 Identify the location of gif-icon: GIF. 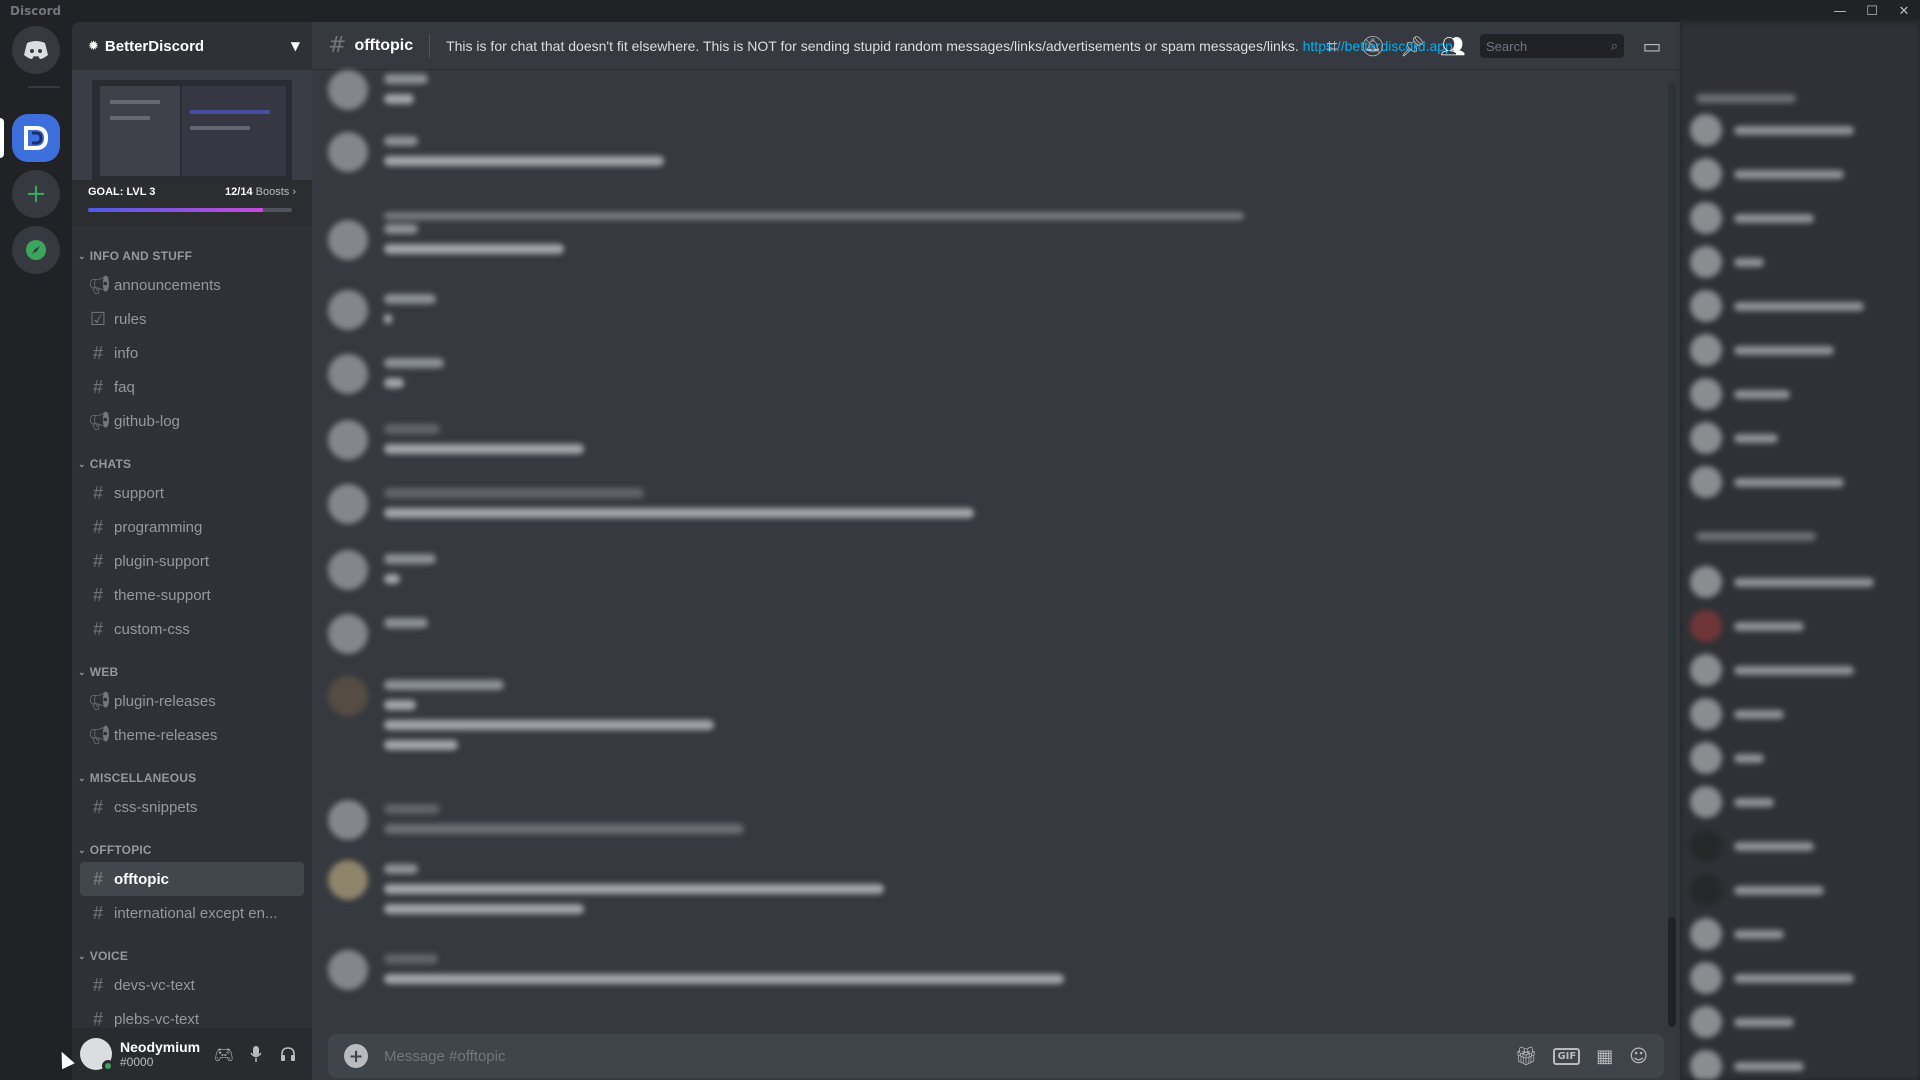
(1567, 1056).